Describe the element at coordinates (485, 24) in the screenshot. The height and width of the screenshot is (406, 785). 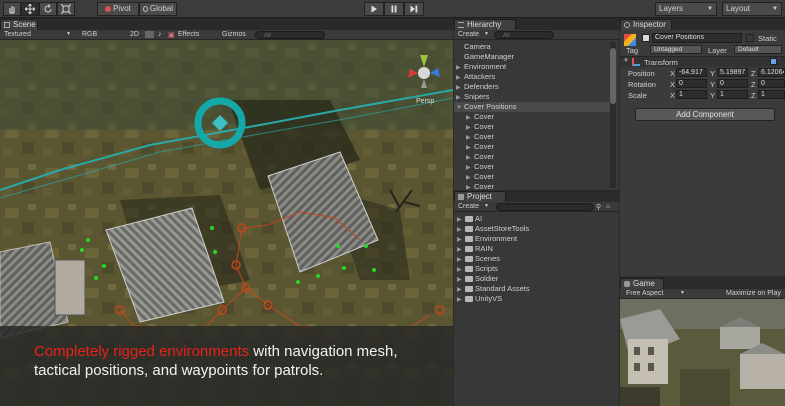
I see `tab-hierarchy: Hierarchy` at that location.